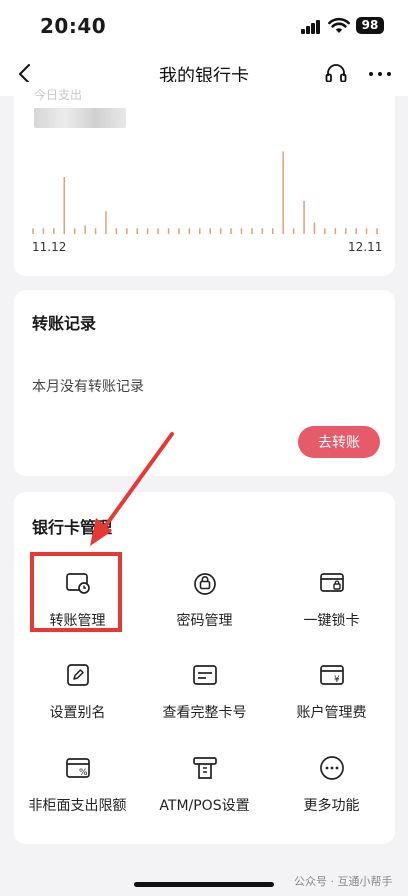  What do you see at coordinates (205, 192) in the screenshot?
I see `spending-chart` at bounding box center [205, 192].